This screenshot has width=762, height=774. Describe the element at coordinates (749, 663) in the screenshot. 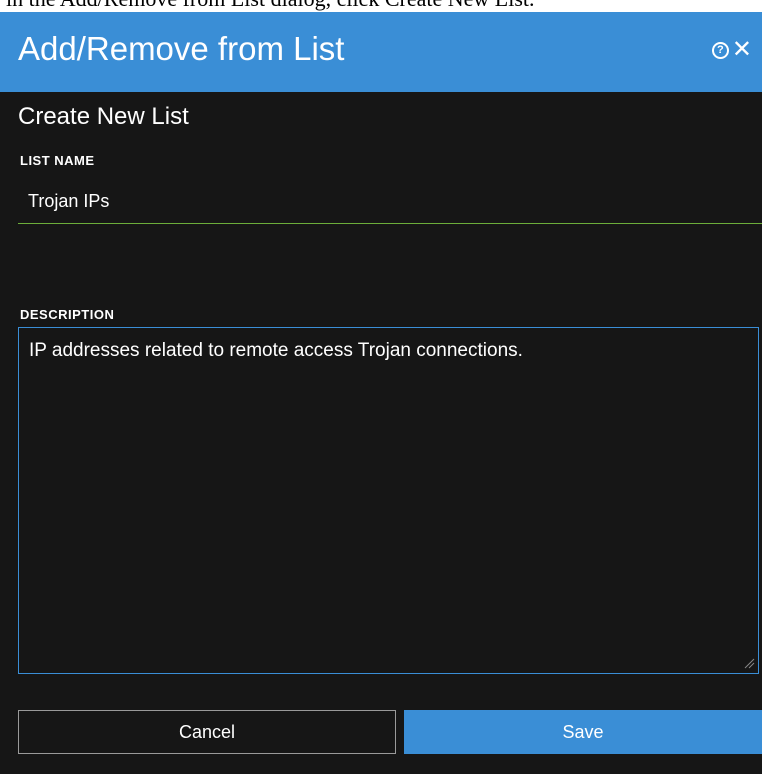

I see `resize-handle-icon` at that location.